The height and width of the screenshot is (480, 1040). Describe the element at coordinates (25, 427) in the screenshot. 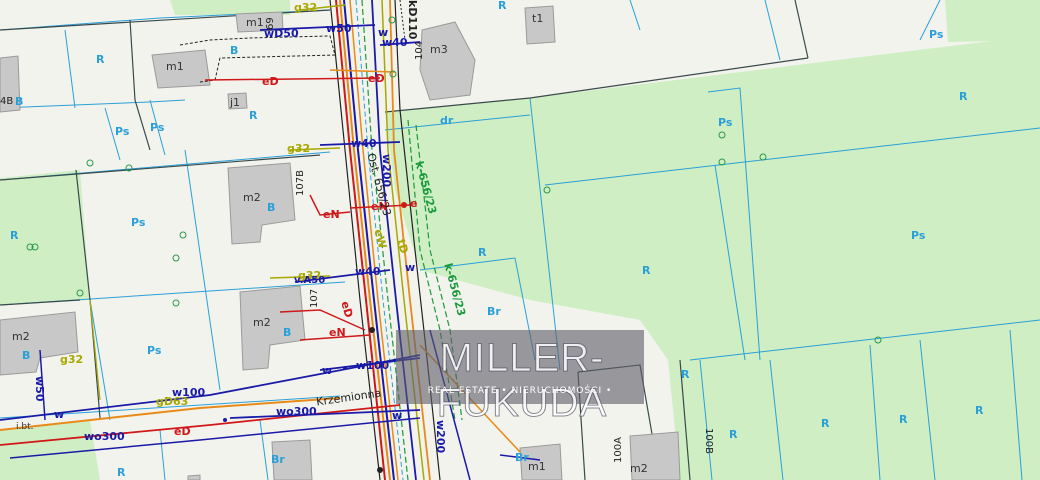

I see `building-label: i.bt.` at that location.